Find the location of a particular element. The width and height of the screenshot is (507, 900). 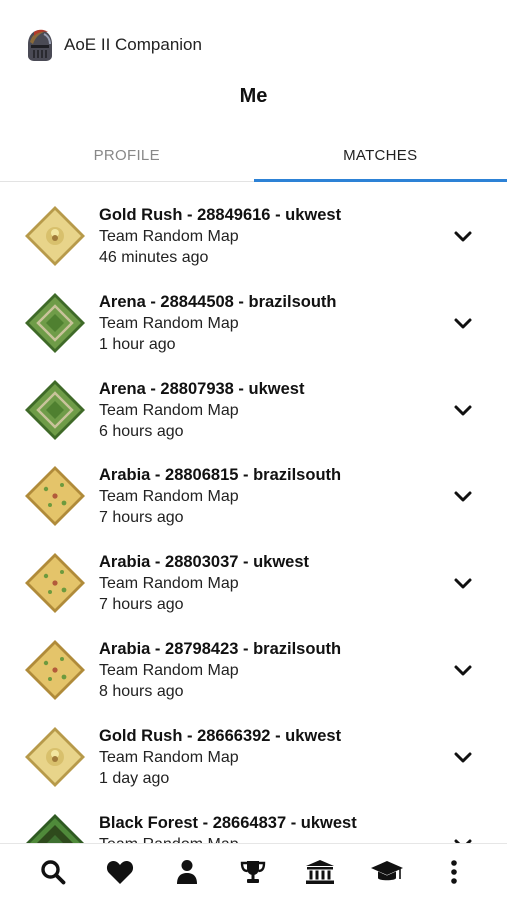

heart-icon is located at coordinates (120, 872).